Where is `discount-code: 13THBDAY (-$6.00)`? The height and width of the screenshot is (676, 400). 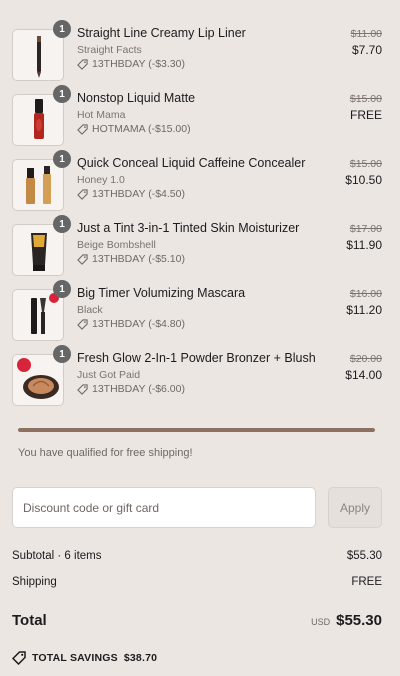 discount-code: 13THBDAY (-$6.00) is located at coordinates (138, 389).